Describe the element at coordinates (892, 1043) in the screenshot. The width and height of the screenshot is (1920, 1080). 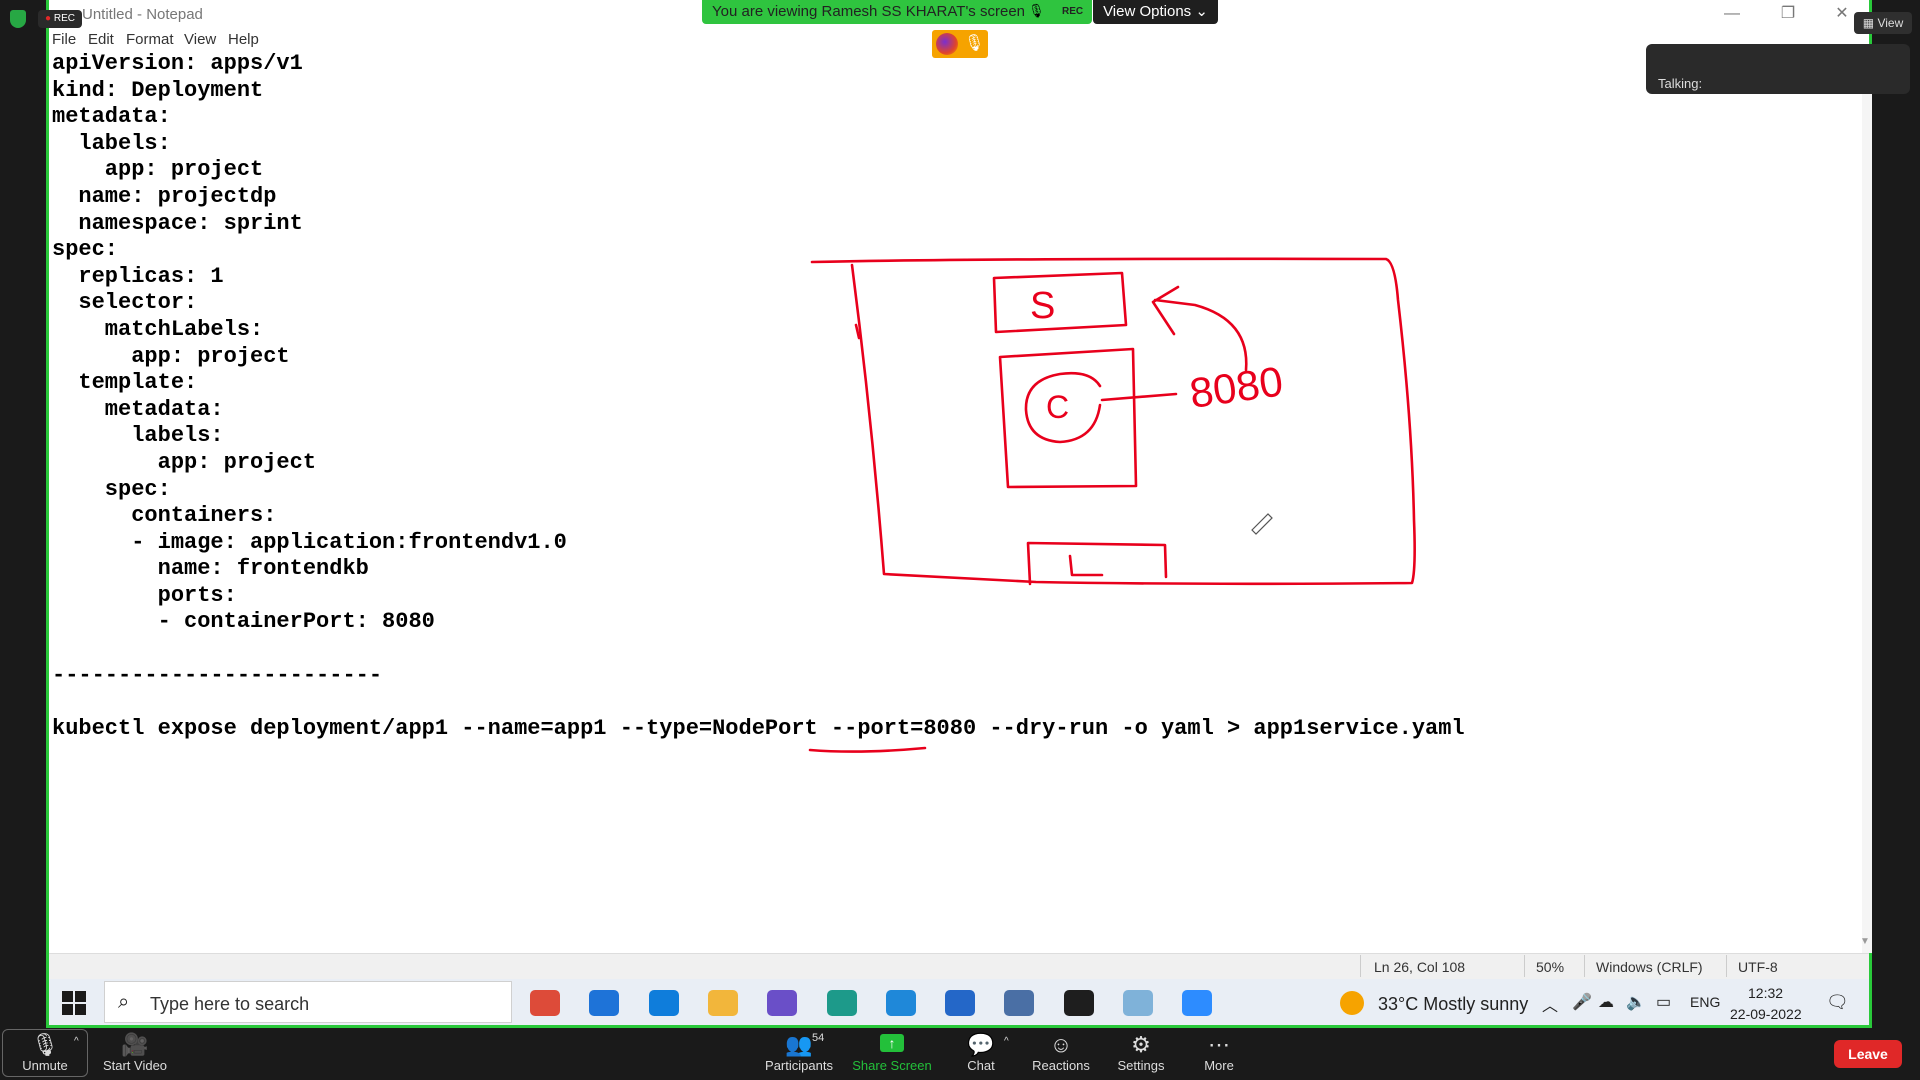
I see `share-screen-icon: ↑` at that location.